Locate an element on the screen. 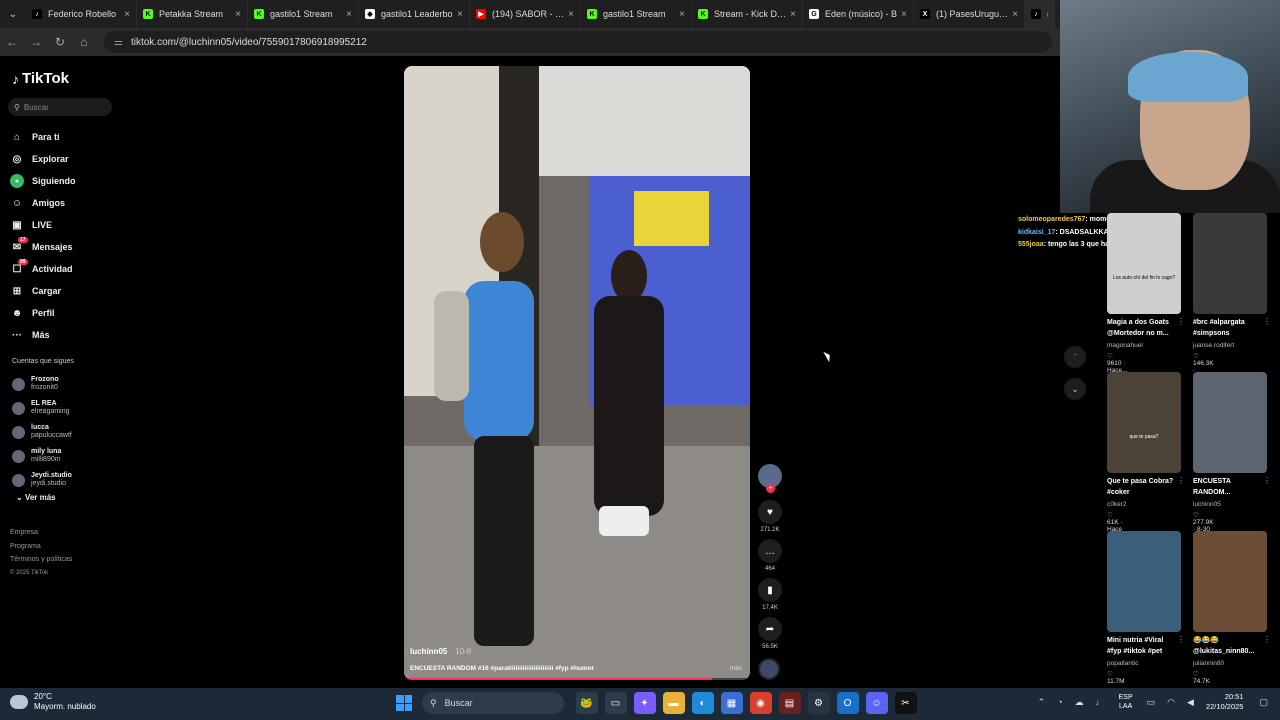 Image resolution: width=1280 pixels, height=720 pixels. footer-link: Términos y políticas is located at coordinates (41, 560).